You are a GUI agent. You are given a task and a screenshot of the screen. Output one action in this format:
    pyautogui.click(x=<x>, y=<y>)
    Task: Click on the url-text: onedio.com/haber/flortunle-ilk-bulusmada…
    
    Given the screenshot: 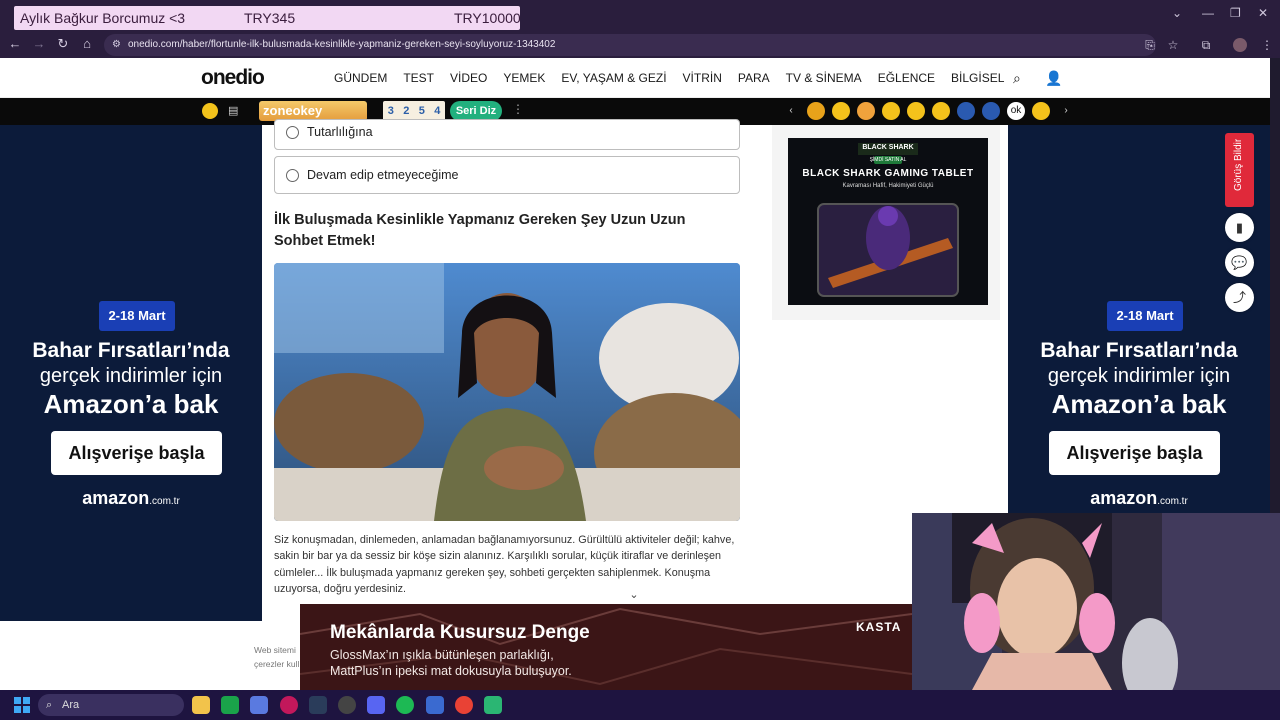 What is the action you would take?
    pyautogui.click(x=342, y=44)
    